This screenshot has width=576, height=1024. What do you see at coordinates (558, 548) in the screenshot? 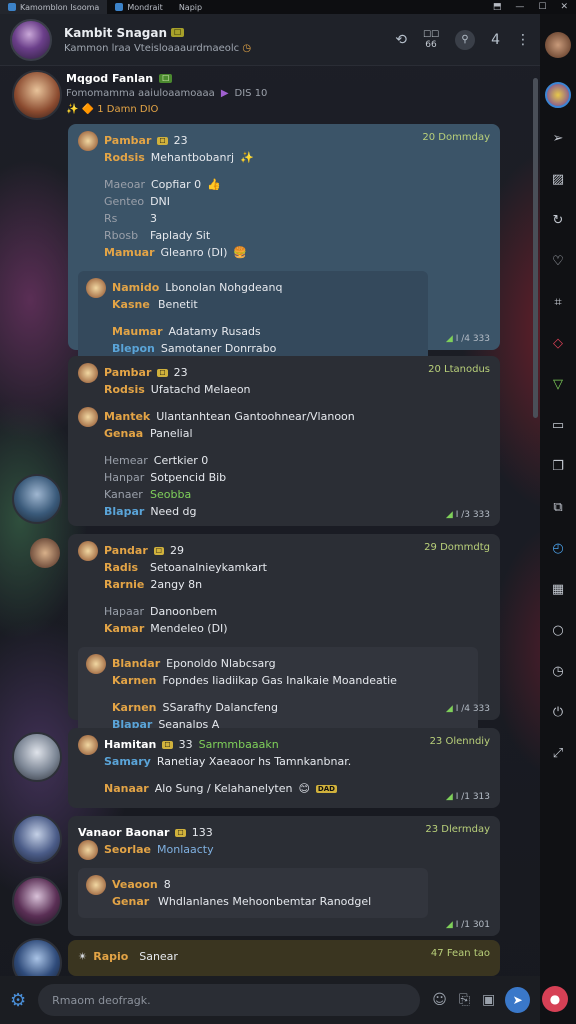
I see `timer-icon: ◴` at bounding box center [558, 548].